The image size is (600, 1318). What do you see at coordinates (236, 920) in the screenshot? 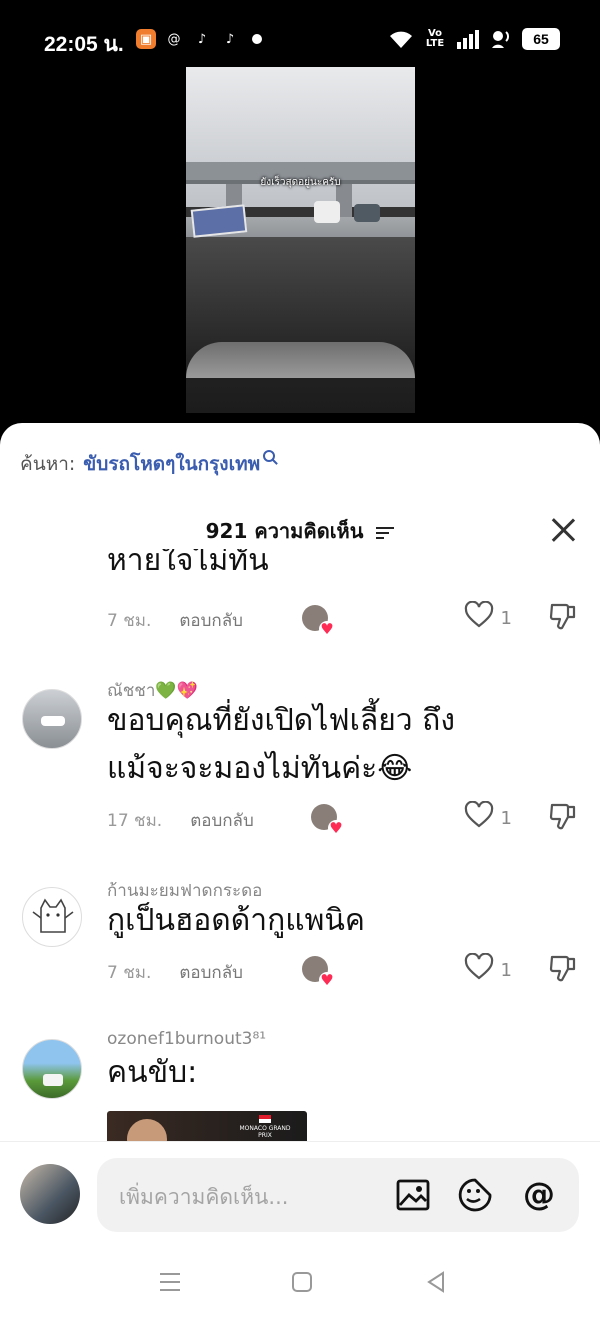
I see `comment-text-line-1: กูเป็นฮอดด้ากูแพนิค` at bounding box center [236, 920].